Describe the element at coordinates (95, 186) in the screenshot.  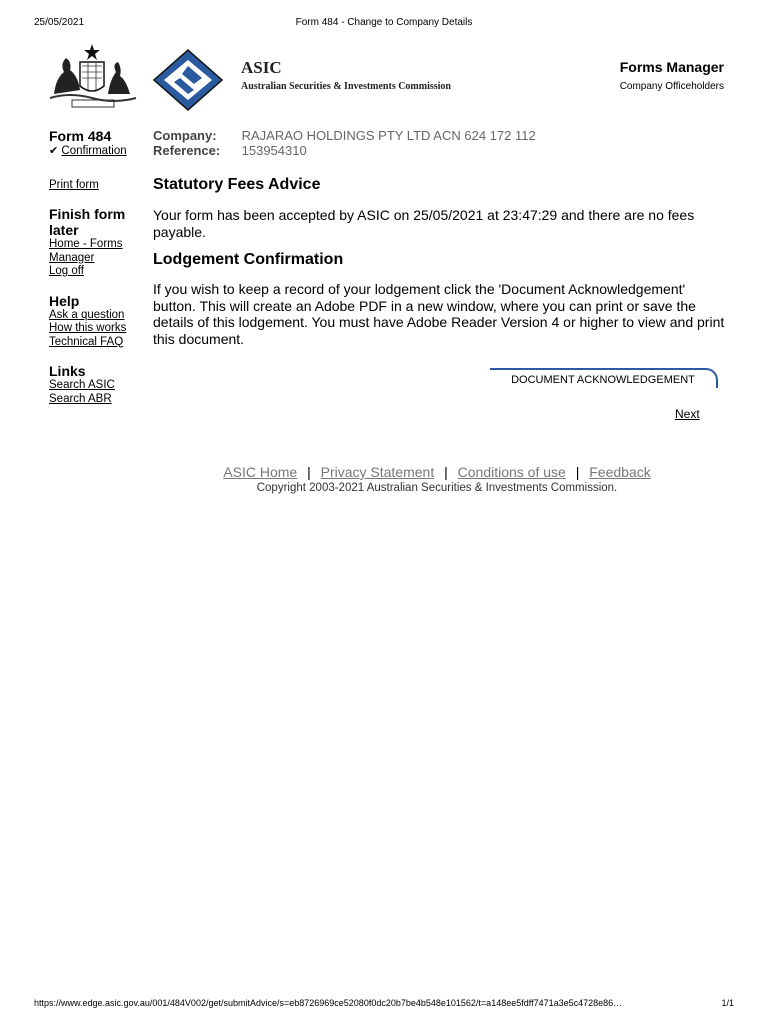
I see `print-form-link: Print form` at that location.